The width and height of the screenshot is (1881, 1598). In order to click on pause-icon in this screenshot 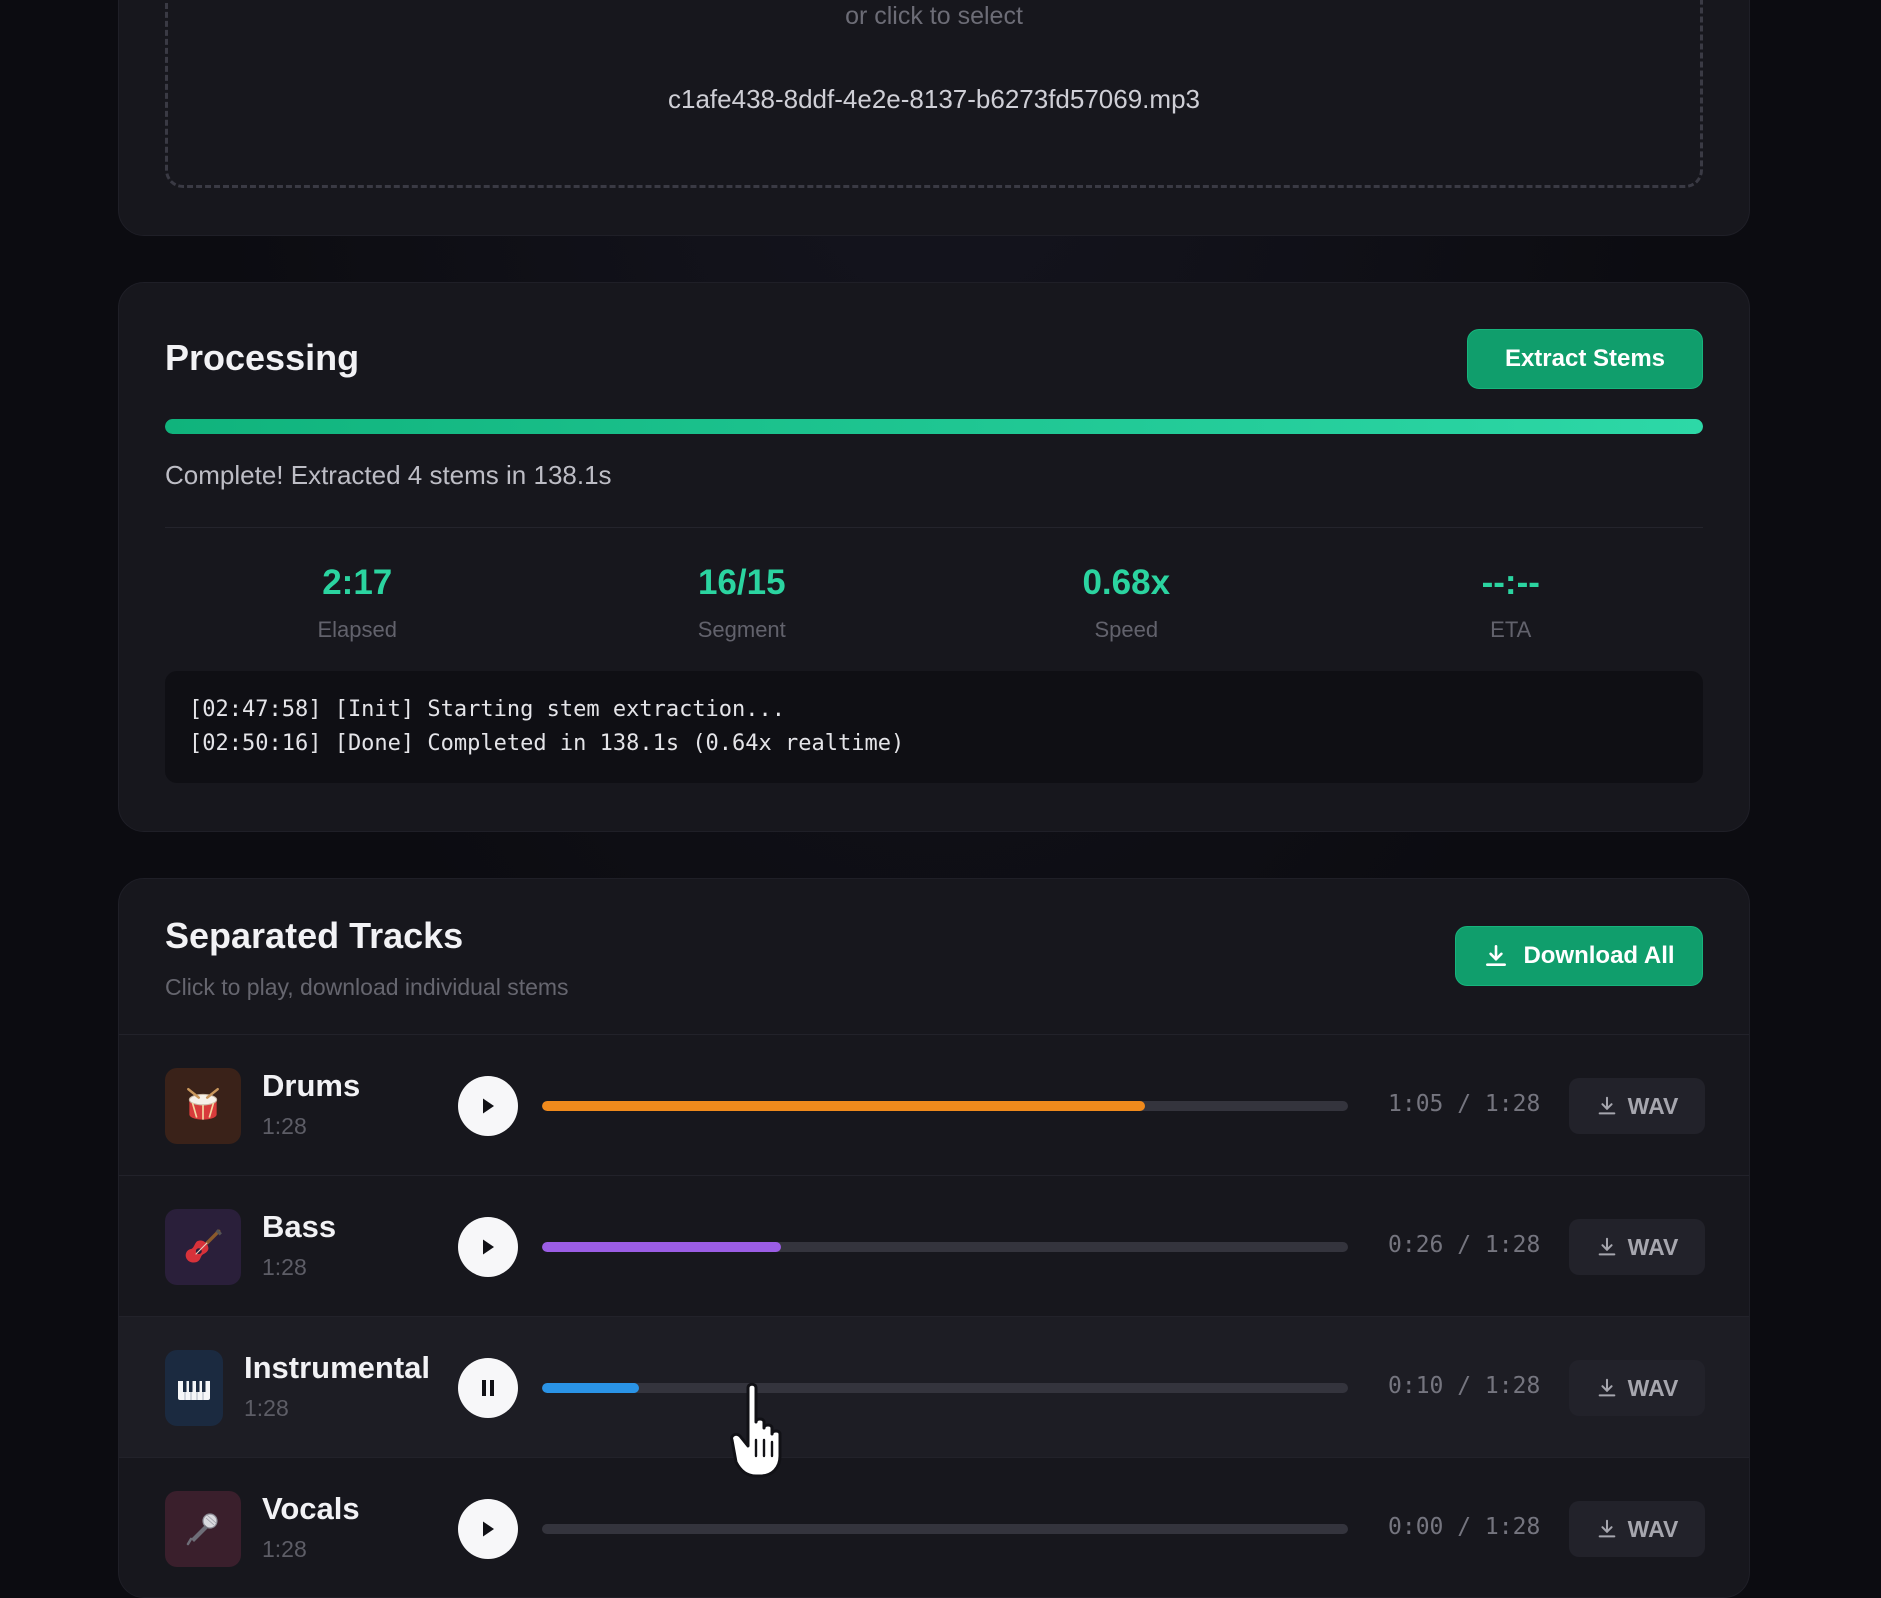, I will do `click(488, 1388)`.